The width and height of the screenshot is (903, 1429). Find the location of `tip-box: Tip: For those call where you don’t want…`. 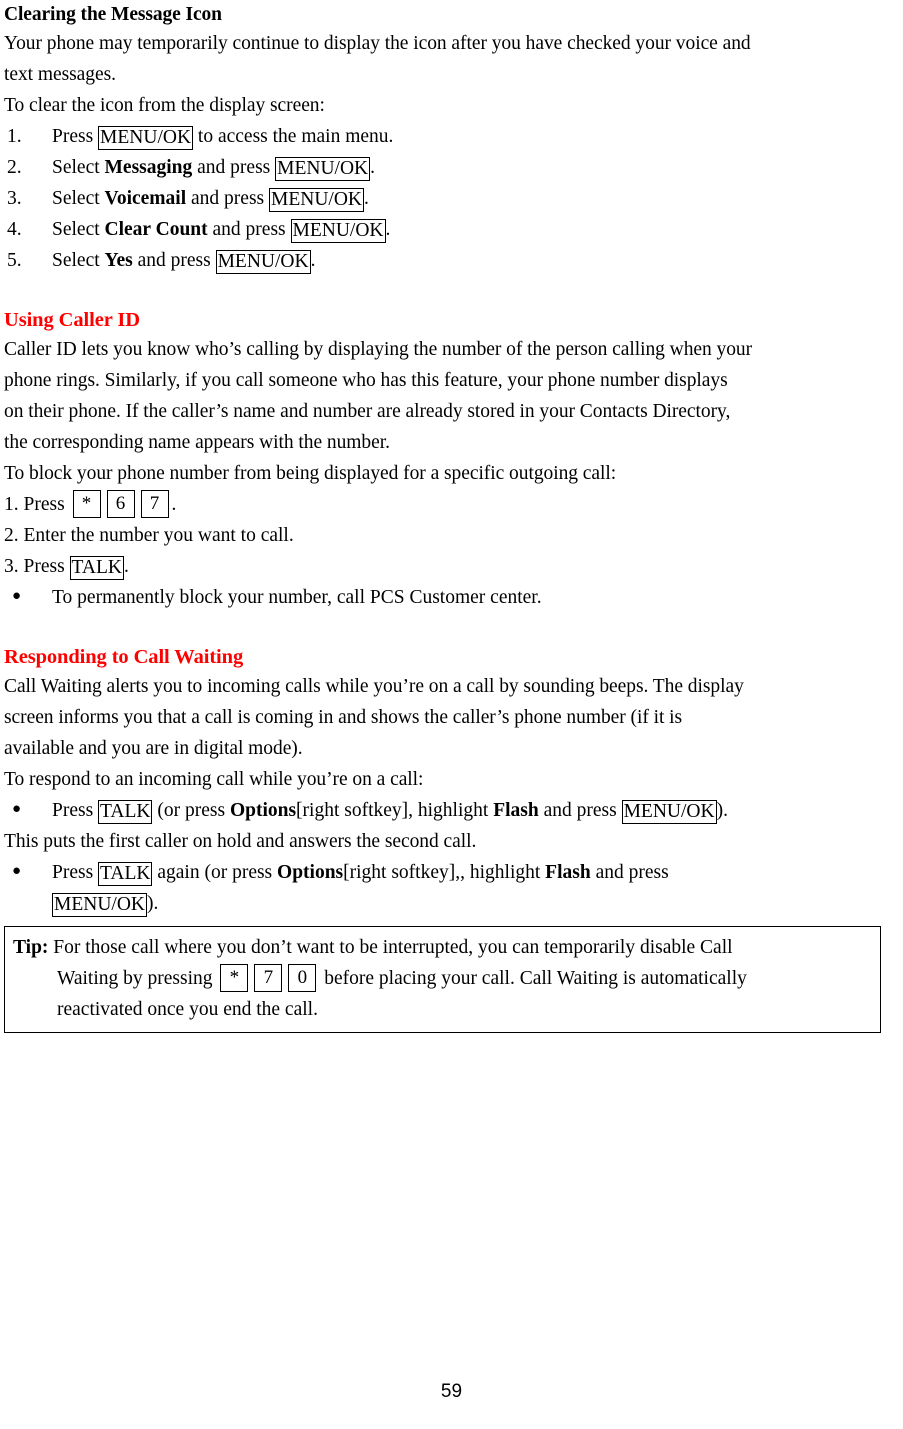

tip-box: Tip: For those call where you don’t want… is located at coordinates (442, 979).